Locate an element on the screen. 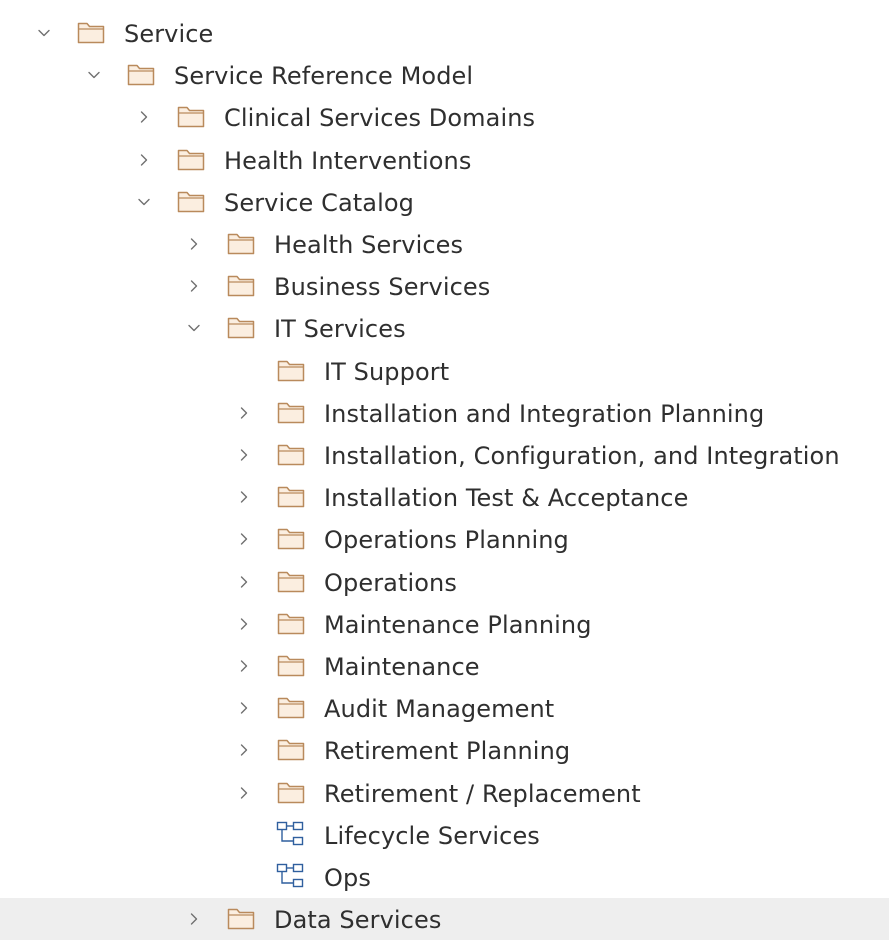  tree-node-operations: Operations is located at coordinates (444, 582).